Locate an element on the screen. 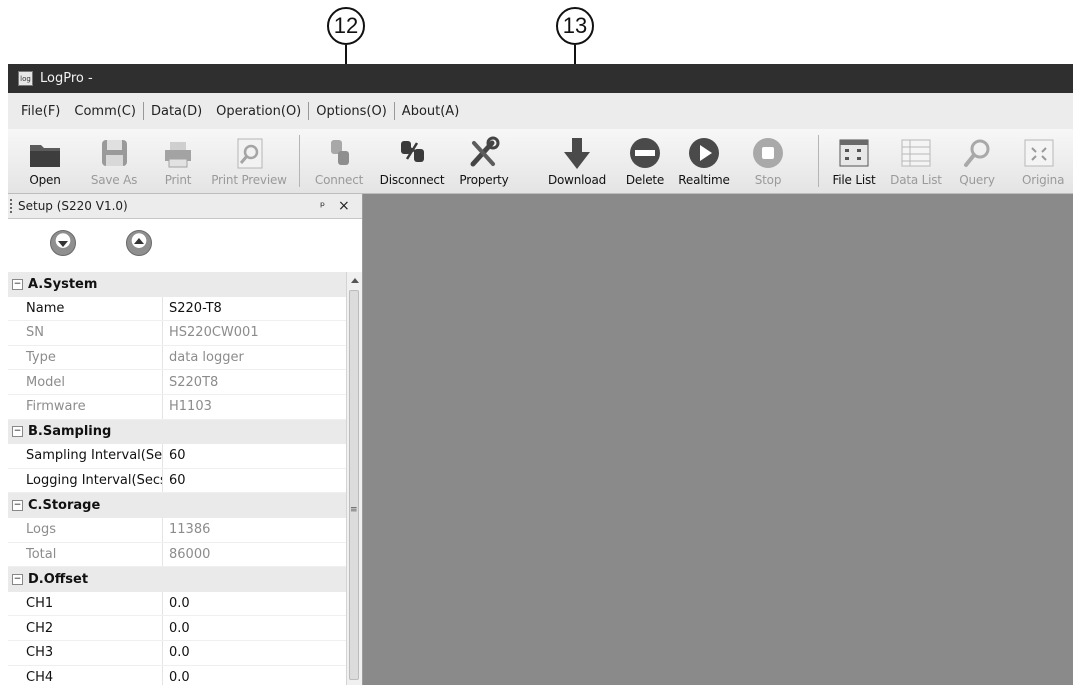  property-grid-scrollbar: ≡ is located at coordinates (354, 478).